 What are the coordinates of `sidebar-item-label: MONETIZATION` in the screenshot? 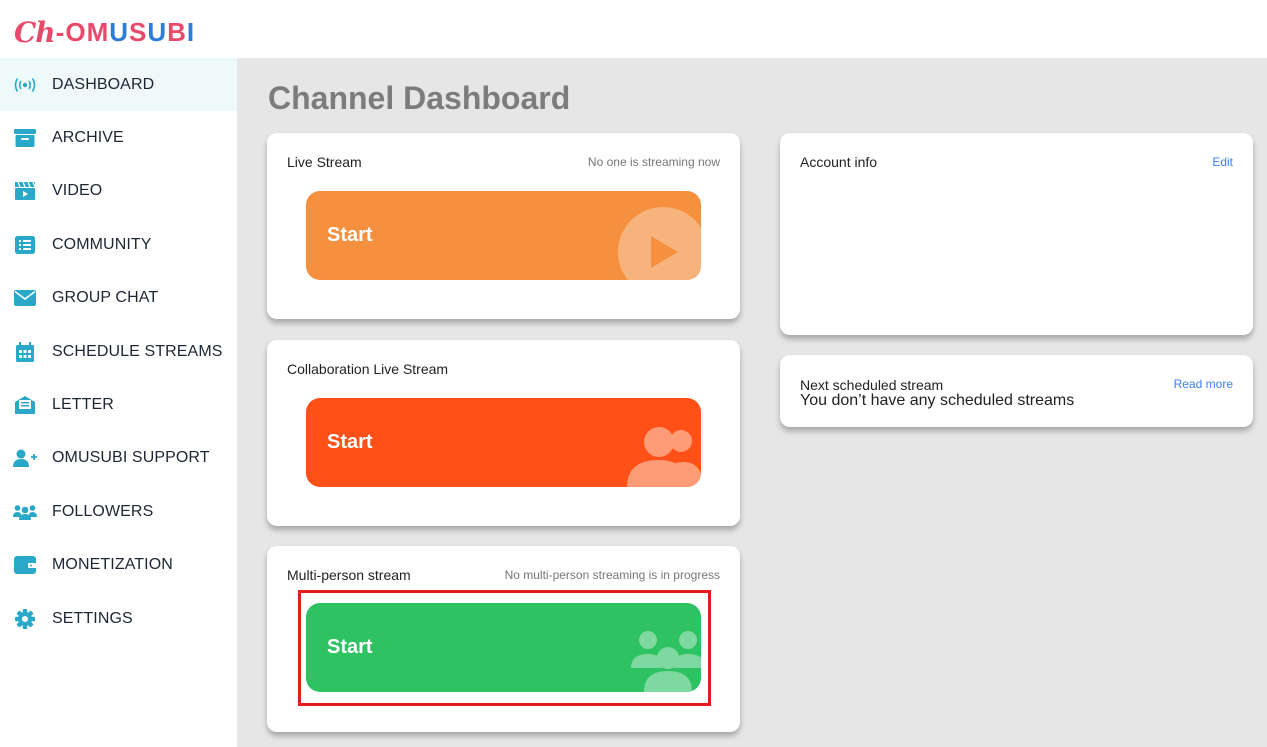 It's located at (112, 565).